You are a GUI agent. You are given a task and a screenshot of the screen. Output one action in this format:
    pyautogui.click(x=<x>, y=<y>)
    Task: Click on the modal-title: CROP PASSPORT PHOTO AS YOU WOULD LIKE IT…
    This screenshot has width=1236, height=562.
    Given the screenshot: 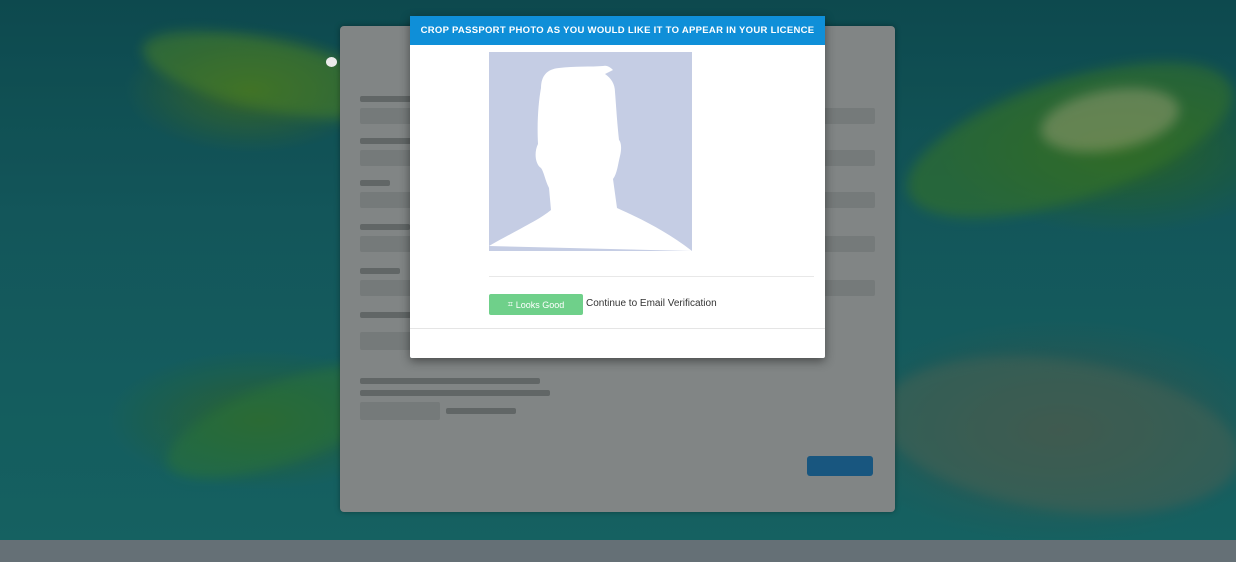 What is the action you would take?
    pyautogui.click(x=617, y=30)
    